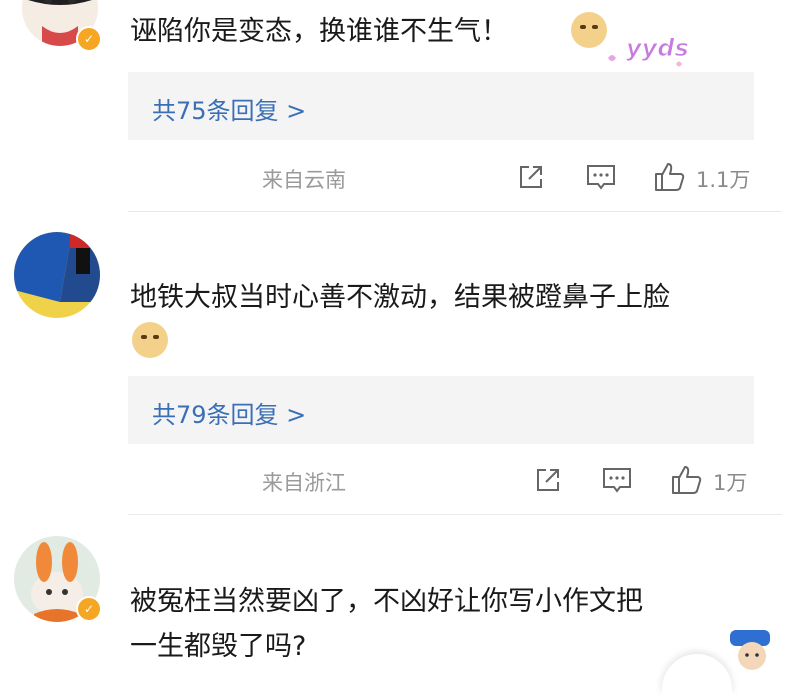 The width and height of the screenshot is (799, 694). What do you see at coordinates (441, 106) in the screenshot?
I see `reply-summary-box: 共75条回复 >` at bounding box center [441, 106].